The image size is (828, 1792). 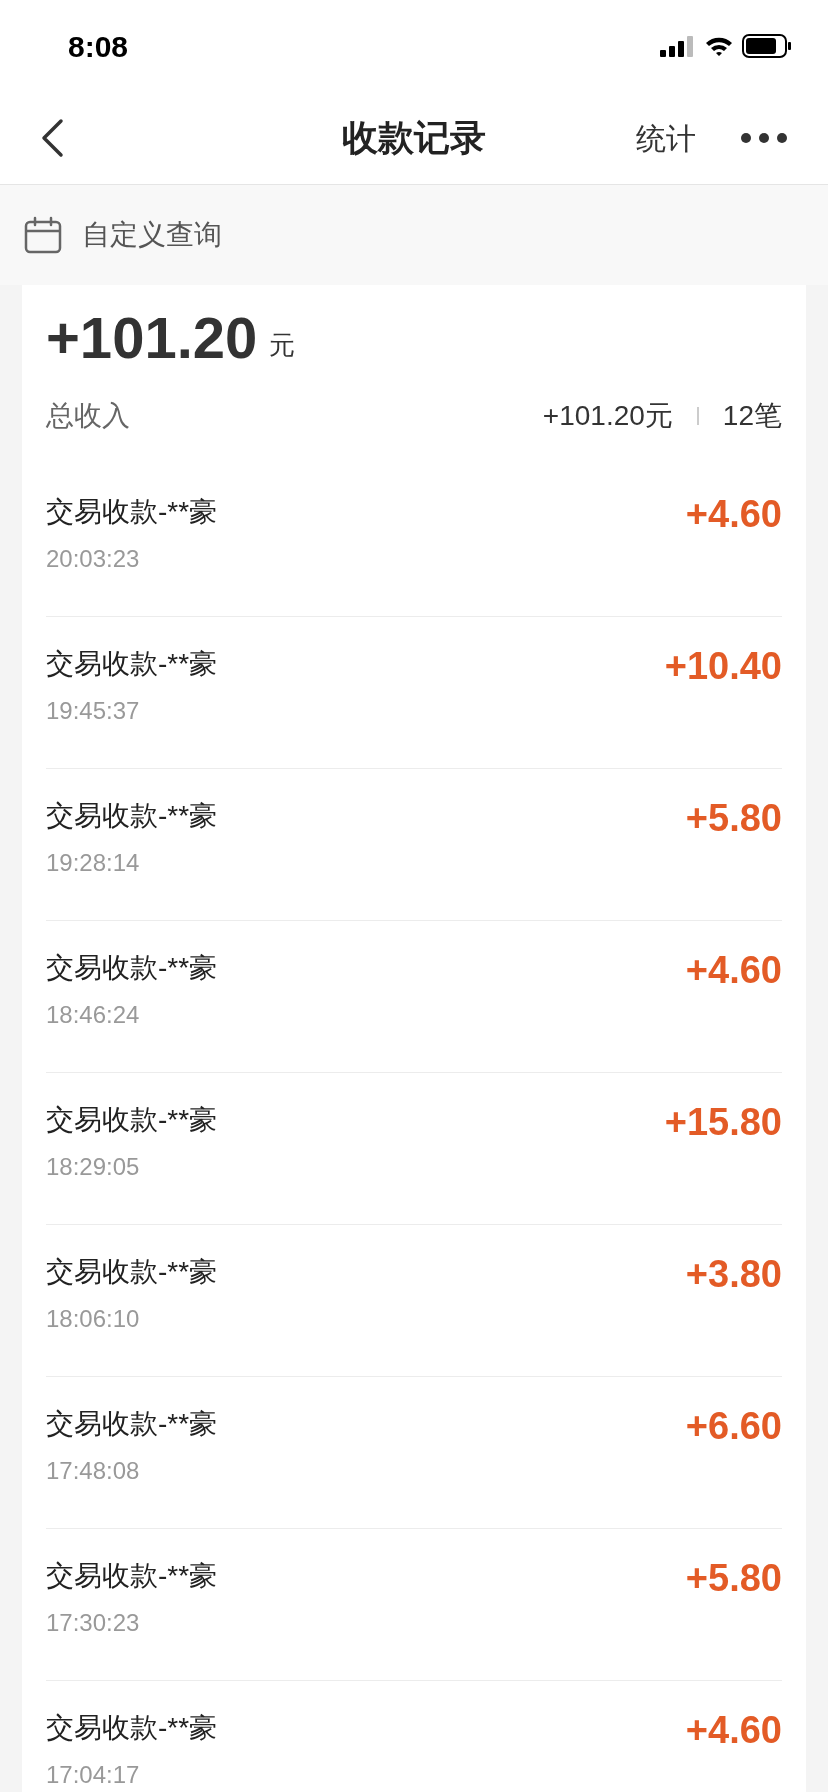 What do you see at coordinates (723, 668) in the screenshot?
I see `record-amount: +10.40` at bounding box center [723, 668].